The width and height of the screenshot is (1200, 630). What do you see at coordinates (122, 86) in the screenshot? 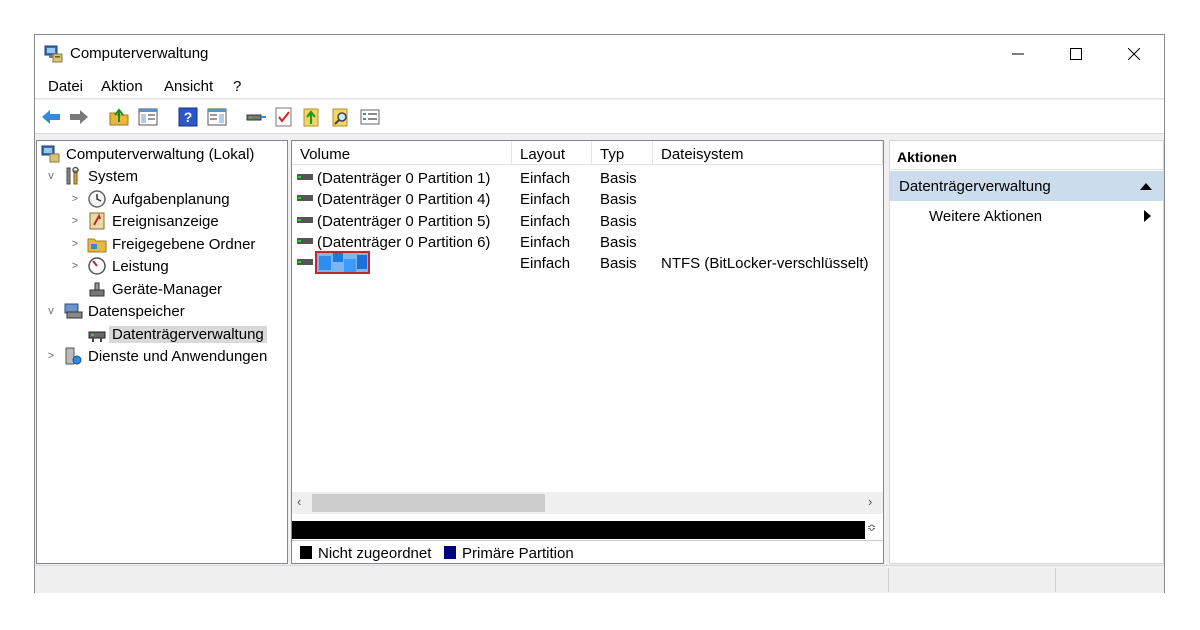
I see `menu-aktion: Aktion` at bounding box center [122, 86].